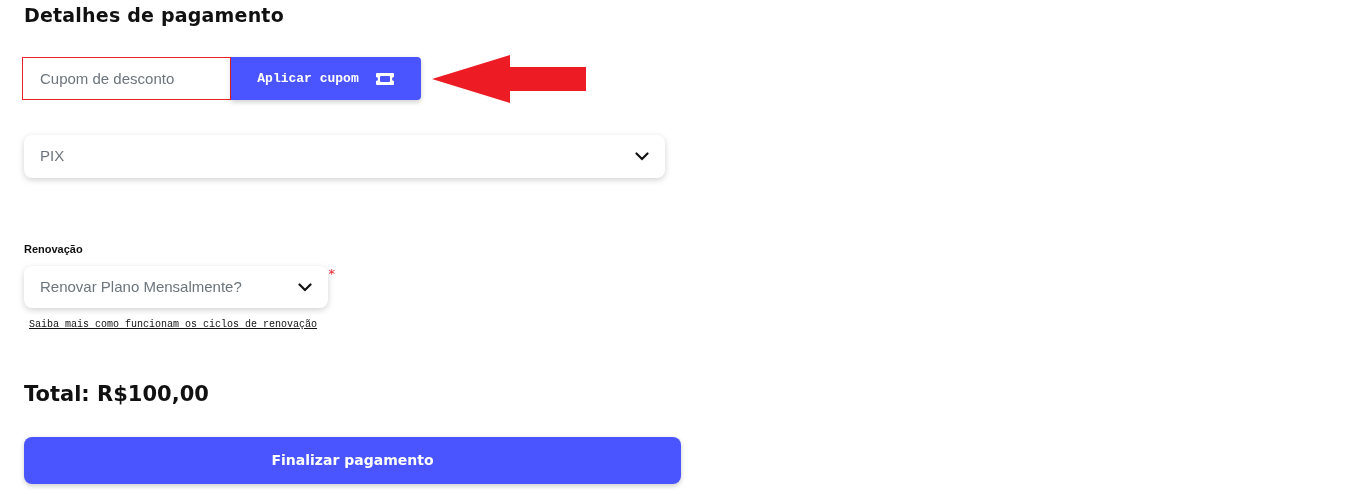 The image size is (1361, 498). Describe the element at coordinates (344, 156) in the screenshot. I see `payment-method-select: PIX` at that location.